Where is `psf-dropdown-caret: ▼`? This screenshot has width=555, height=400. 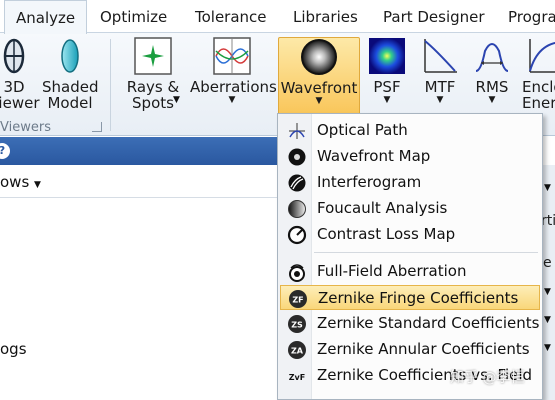
psf-dropdown-caret: ▼ is located at coordinates (387, 100).